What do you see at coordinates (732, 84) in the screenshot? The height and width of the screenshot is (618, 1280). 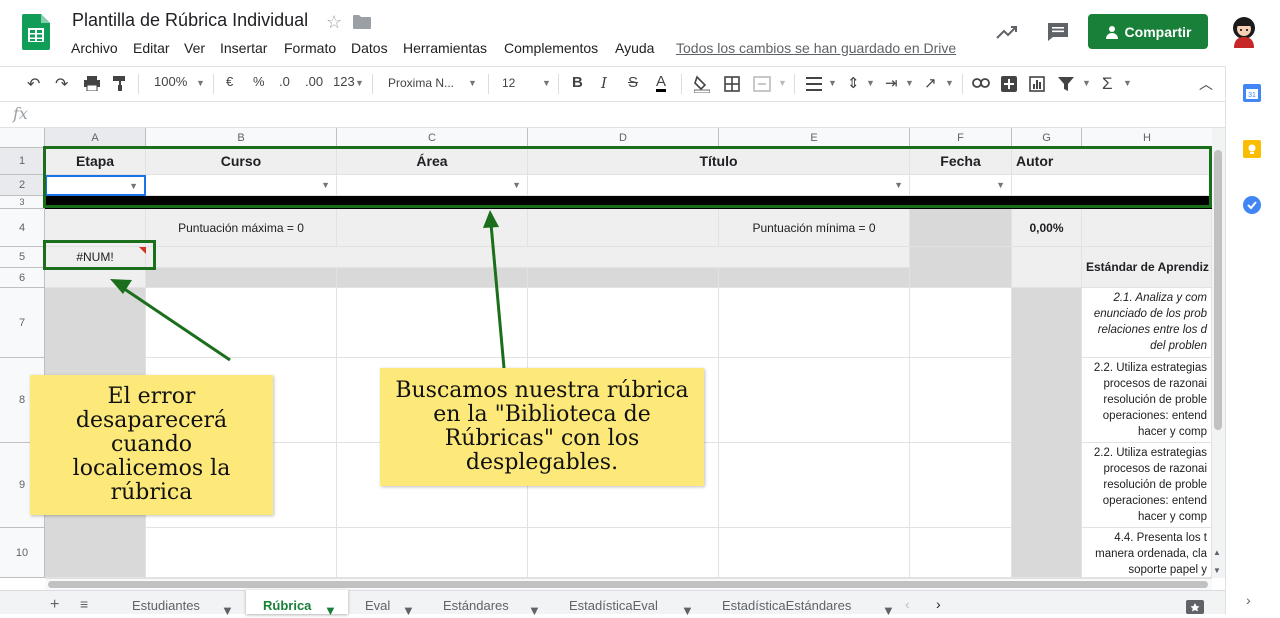 I see `borders-icon` at bounding box center [732, 84].